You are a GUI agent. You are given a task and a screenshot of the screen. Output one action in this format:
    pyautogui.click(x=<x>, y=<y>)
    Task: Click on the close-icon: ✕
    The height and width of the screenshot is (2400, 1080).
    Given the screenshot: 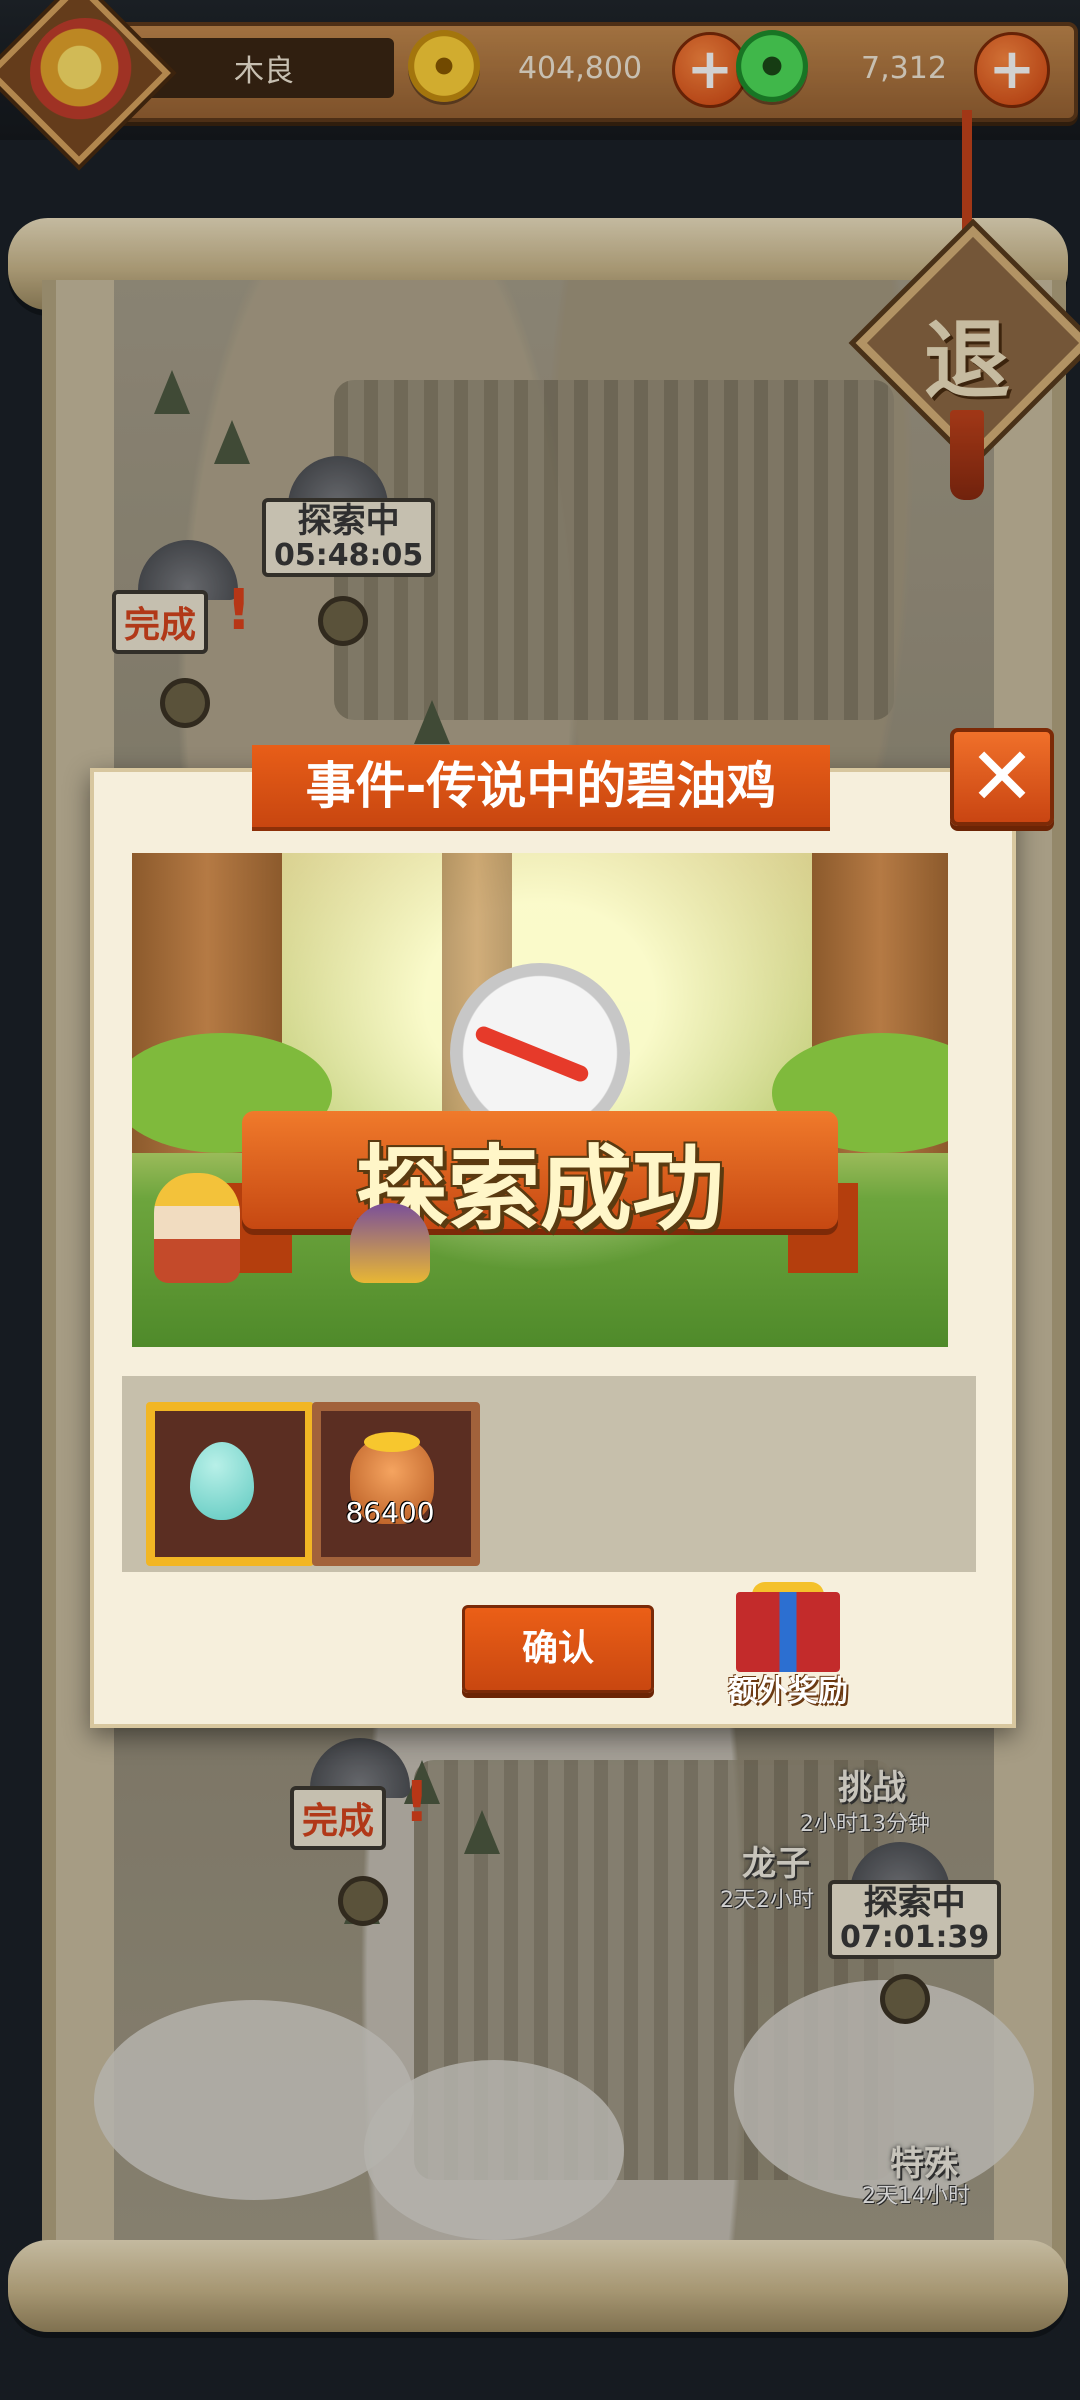 What is the action you would take?
    pyautogui.click(x=1002, y=776)
    